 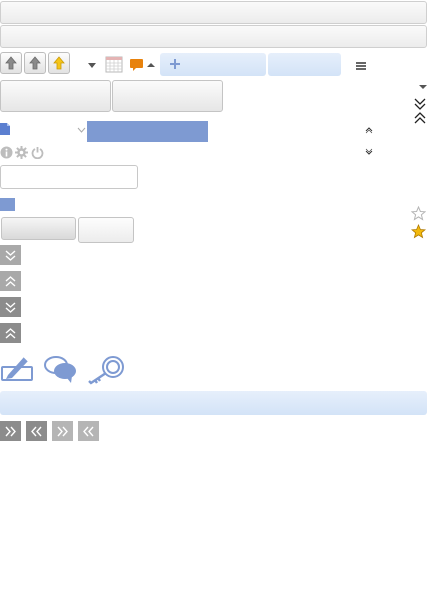 What do you see at coordinates (37, 152) in the screenshot?
I see `power-icon` at bounding box center [37, 152].